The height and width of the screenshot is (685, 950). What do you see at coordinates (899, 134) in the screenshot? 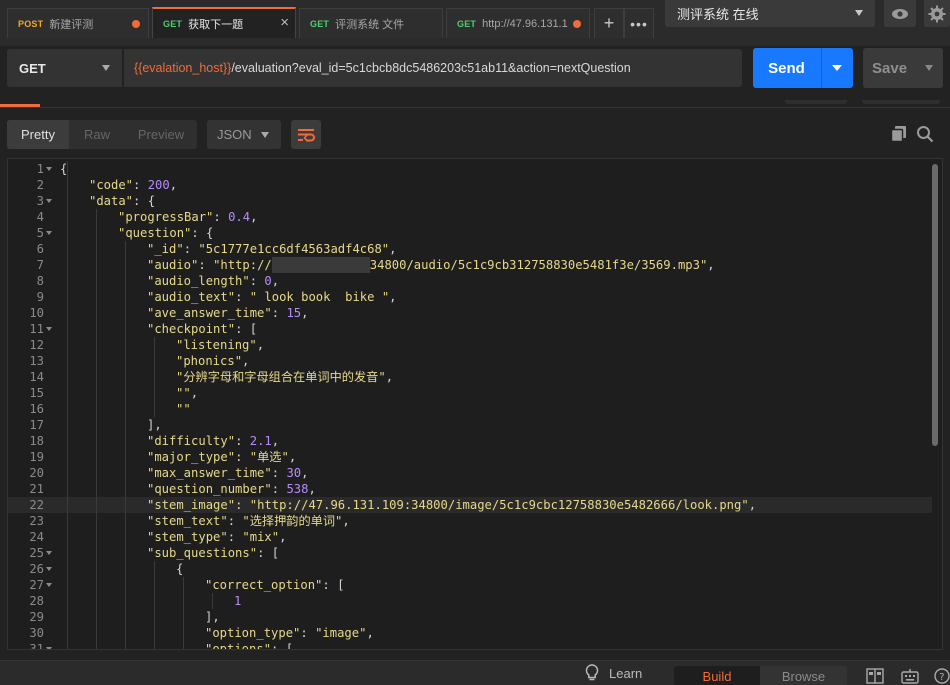
I see `copy-icon` at bounding box center [899, 134].